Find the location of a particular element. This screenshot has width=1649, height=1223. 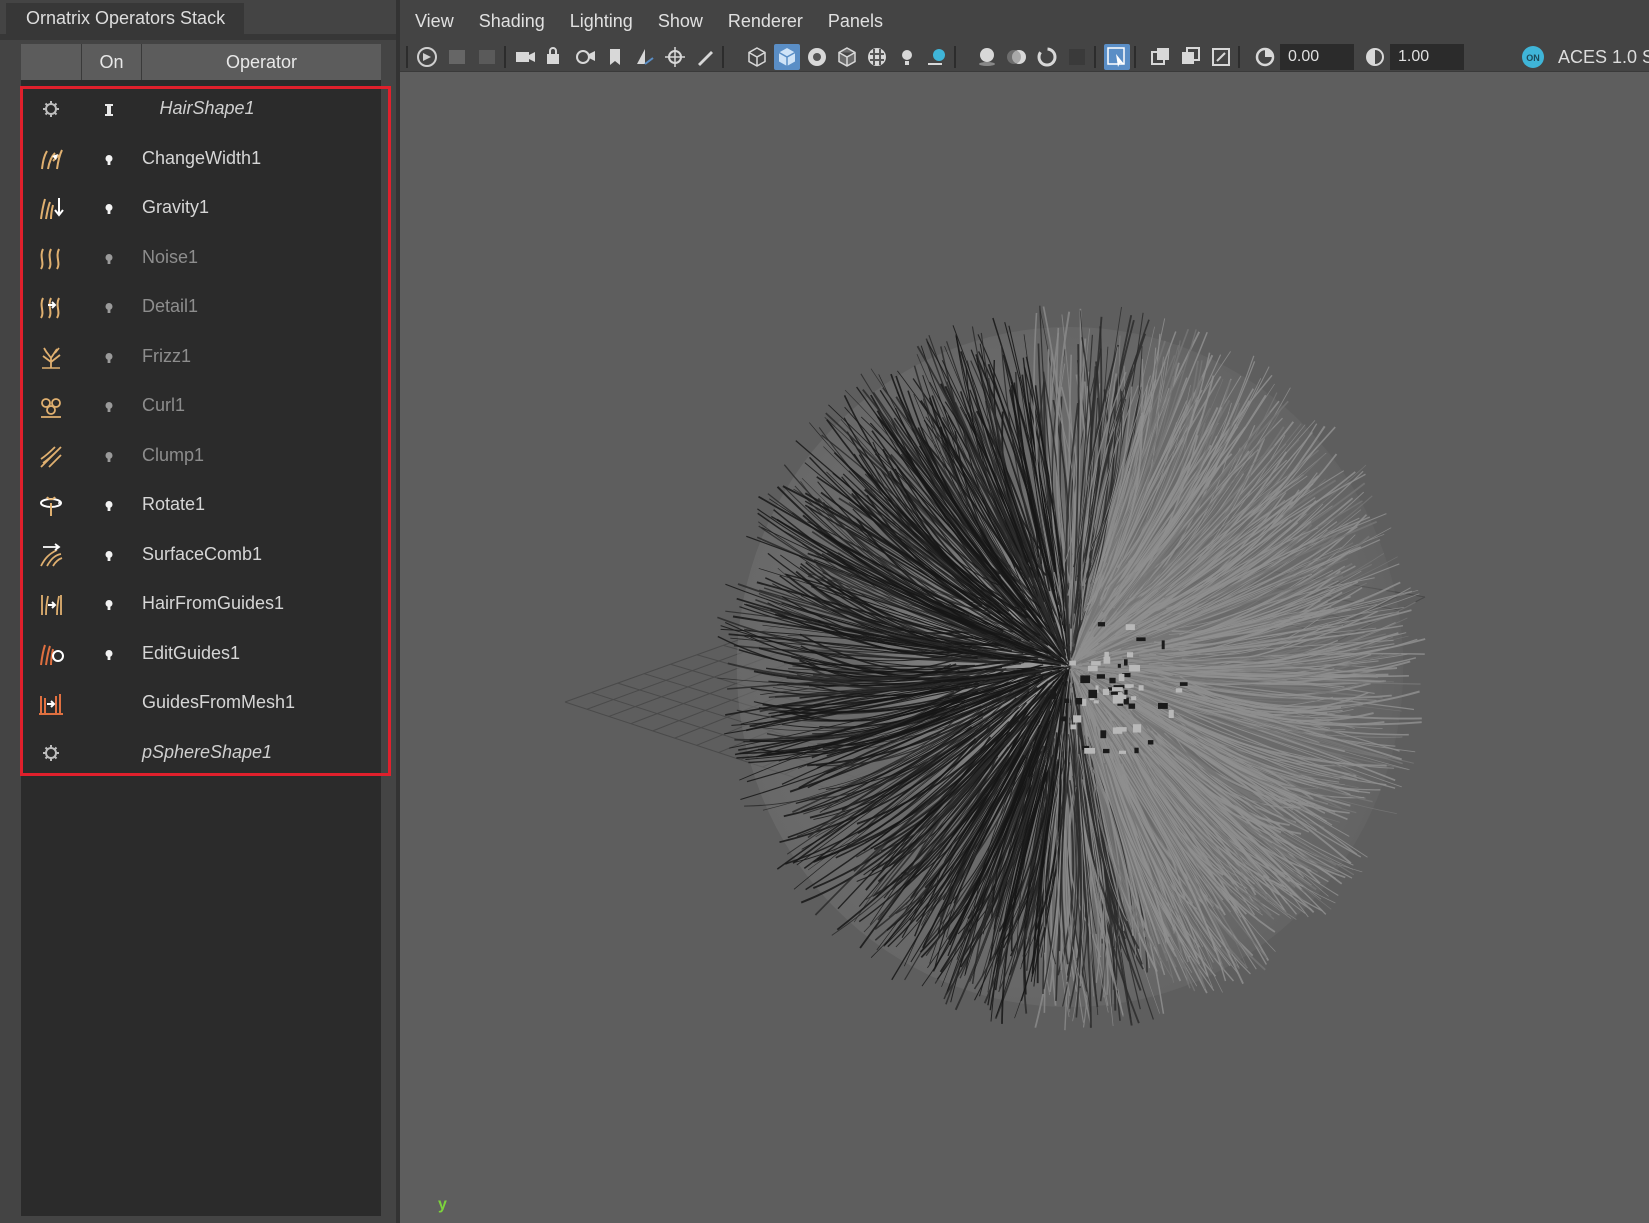

use-all-lights-icon is located at coordinates (907, 57).